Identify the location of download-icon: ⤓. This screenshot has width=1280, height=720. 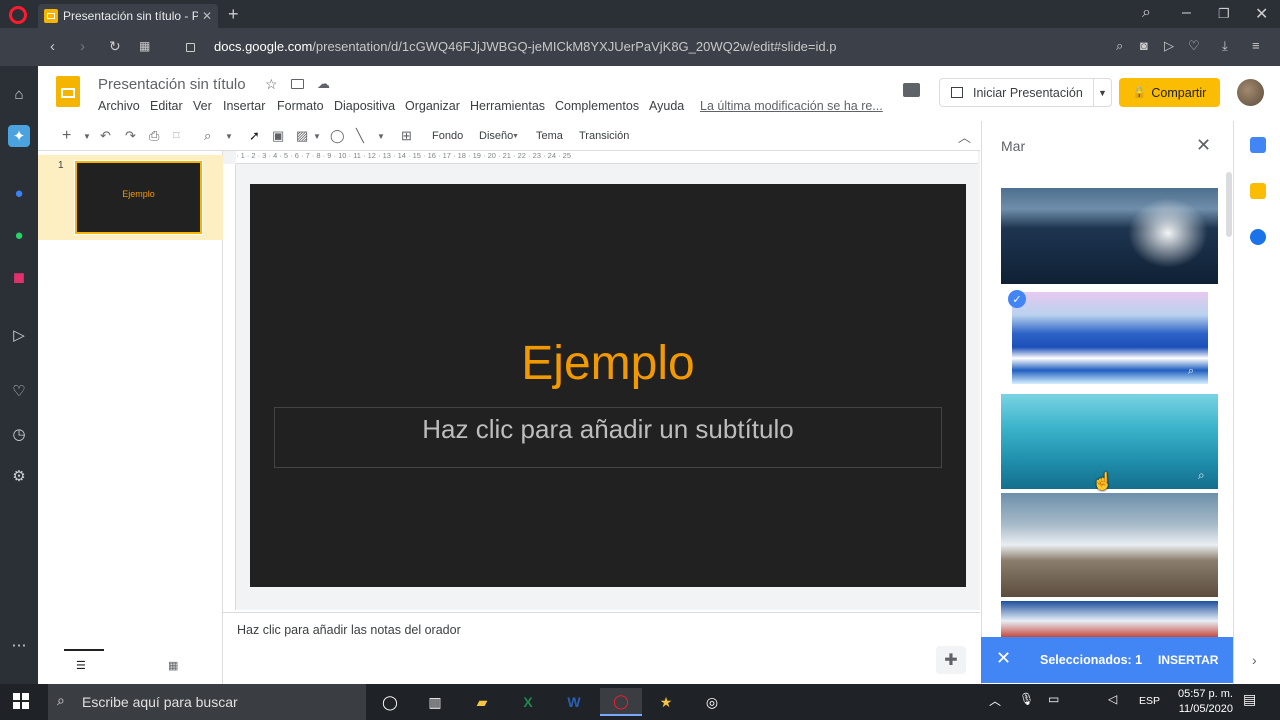
(1225, 46).